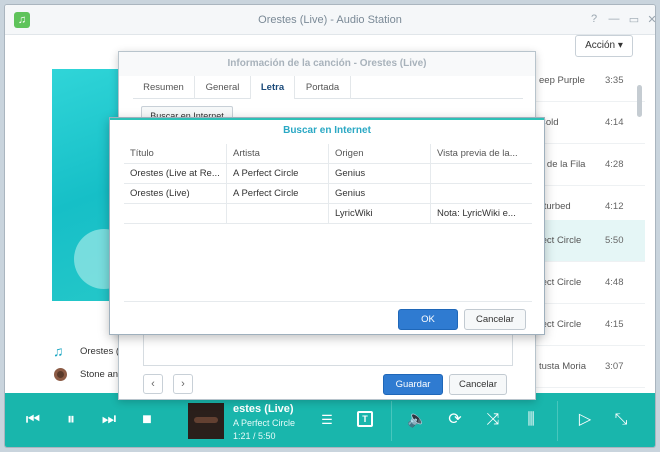 The height and width of the screenshot is (452, 660). What do you see at coordinates (277, 154) in the screenshot?
I see `column-header-artist: Artista` at bounding box center [277, 154].